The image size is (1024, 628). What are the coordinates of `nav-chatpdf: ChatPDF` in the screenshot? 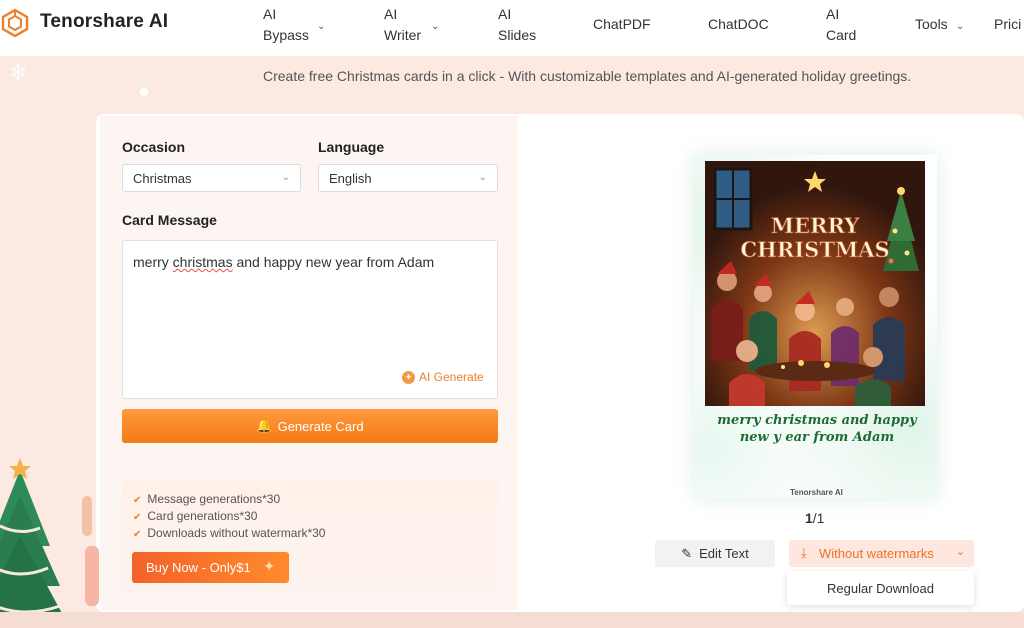 It's located at (622, 24).